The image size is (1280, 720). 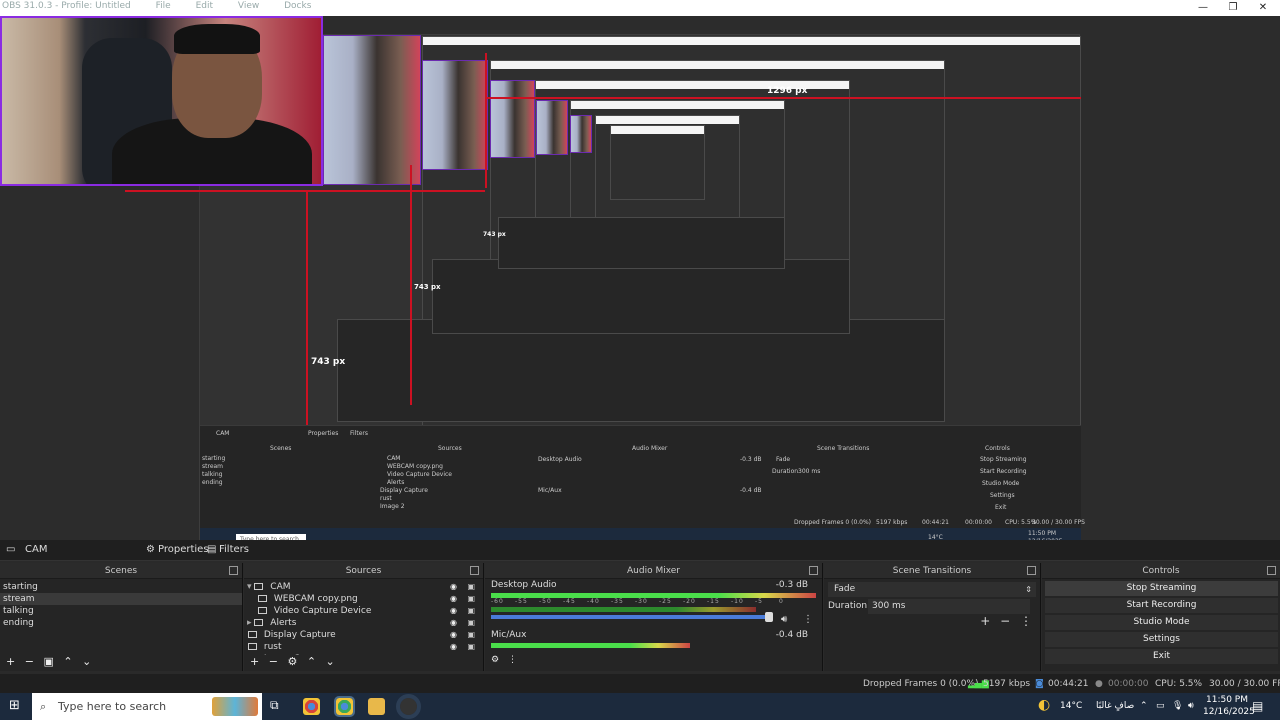 I want to click on menu-file: File, so click(x=163, y=6).